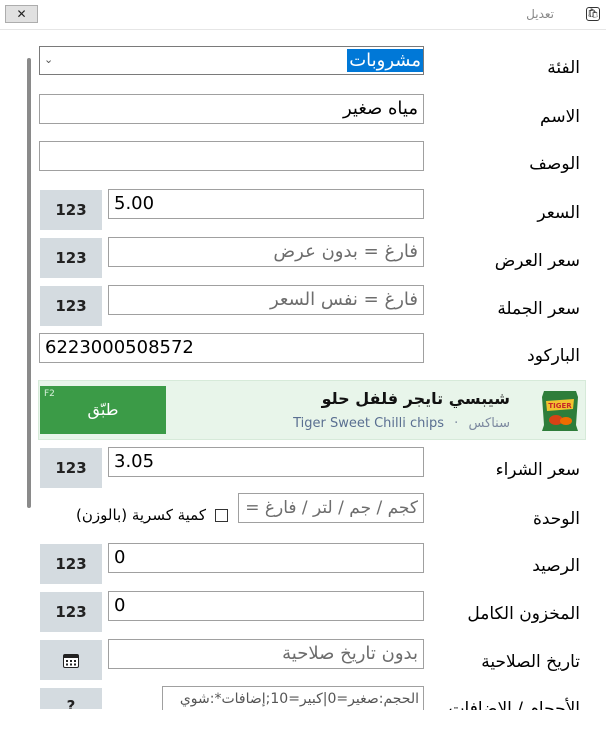  I want to click on barcode-label: الباركود, so click(553, 356).